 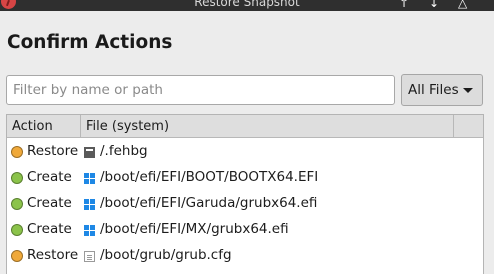 I want to click on chevron-down-icon, so click(x=468, y=90).